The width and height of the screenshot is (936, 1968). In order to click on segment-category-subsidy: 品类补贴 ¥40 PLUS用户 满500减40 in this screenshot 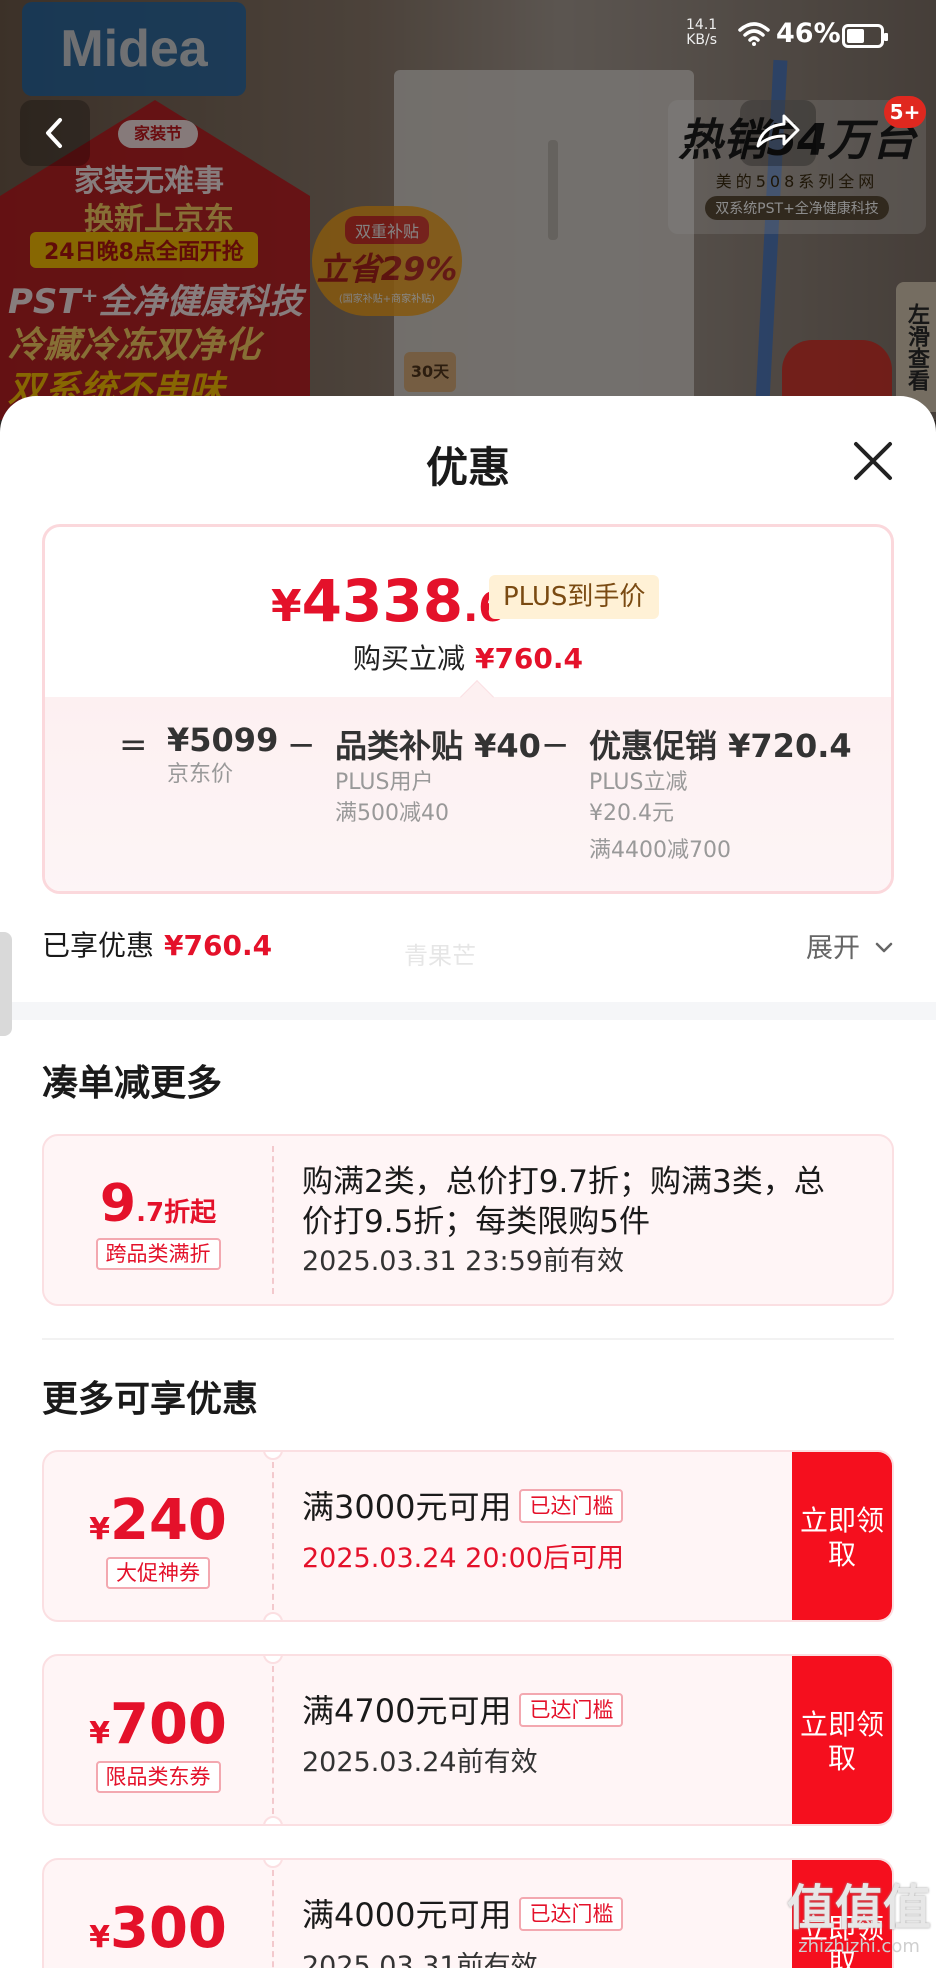, I will do `click(438, 775)`.